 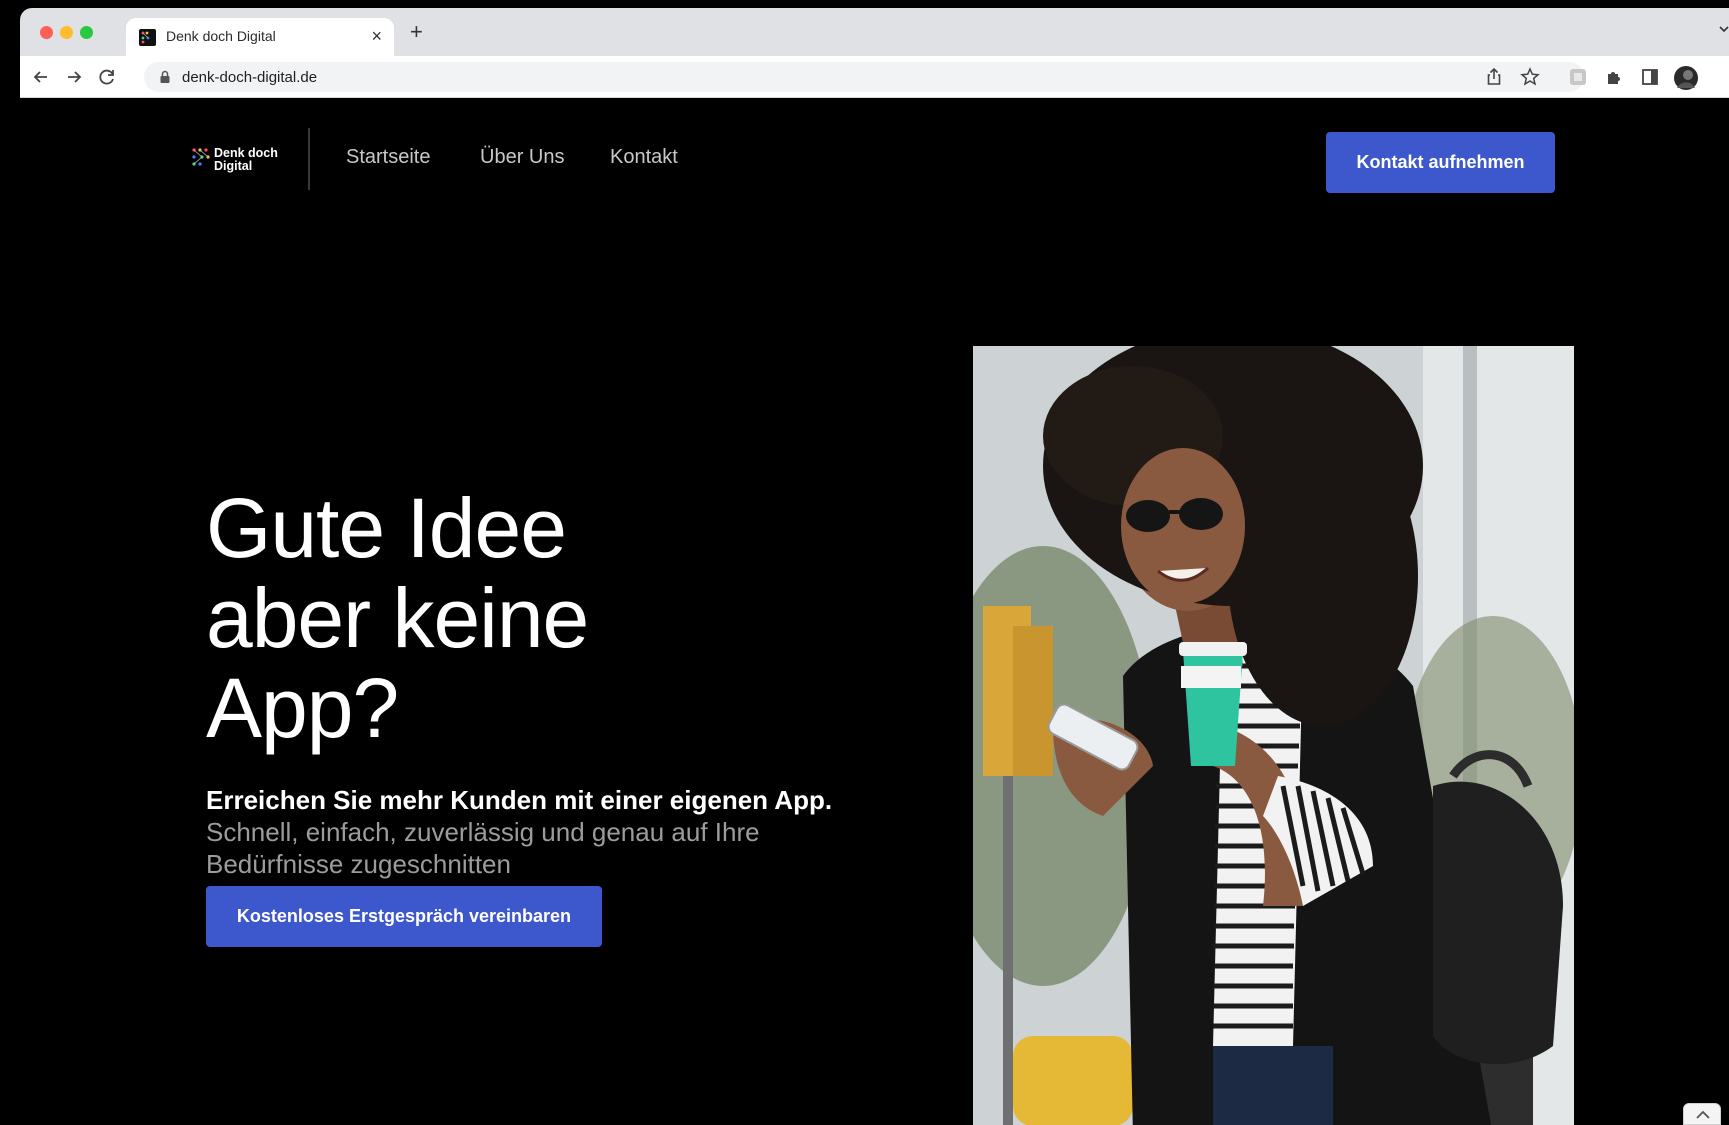 What do you see at coordinates (1614, 77) in the screenshot?
I see `puzzle-icon` at bounding box center [1614, 77].